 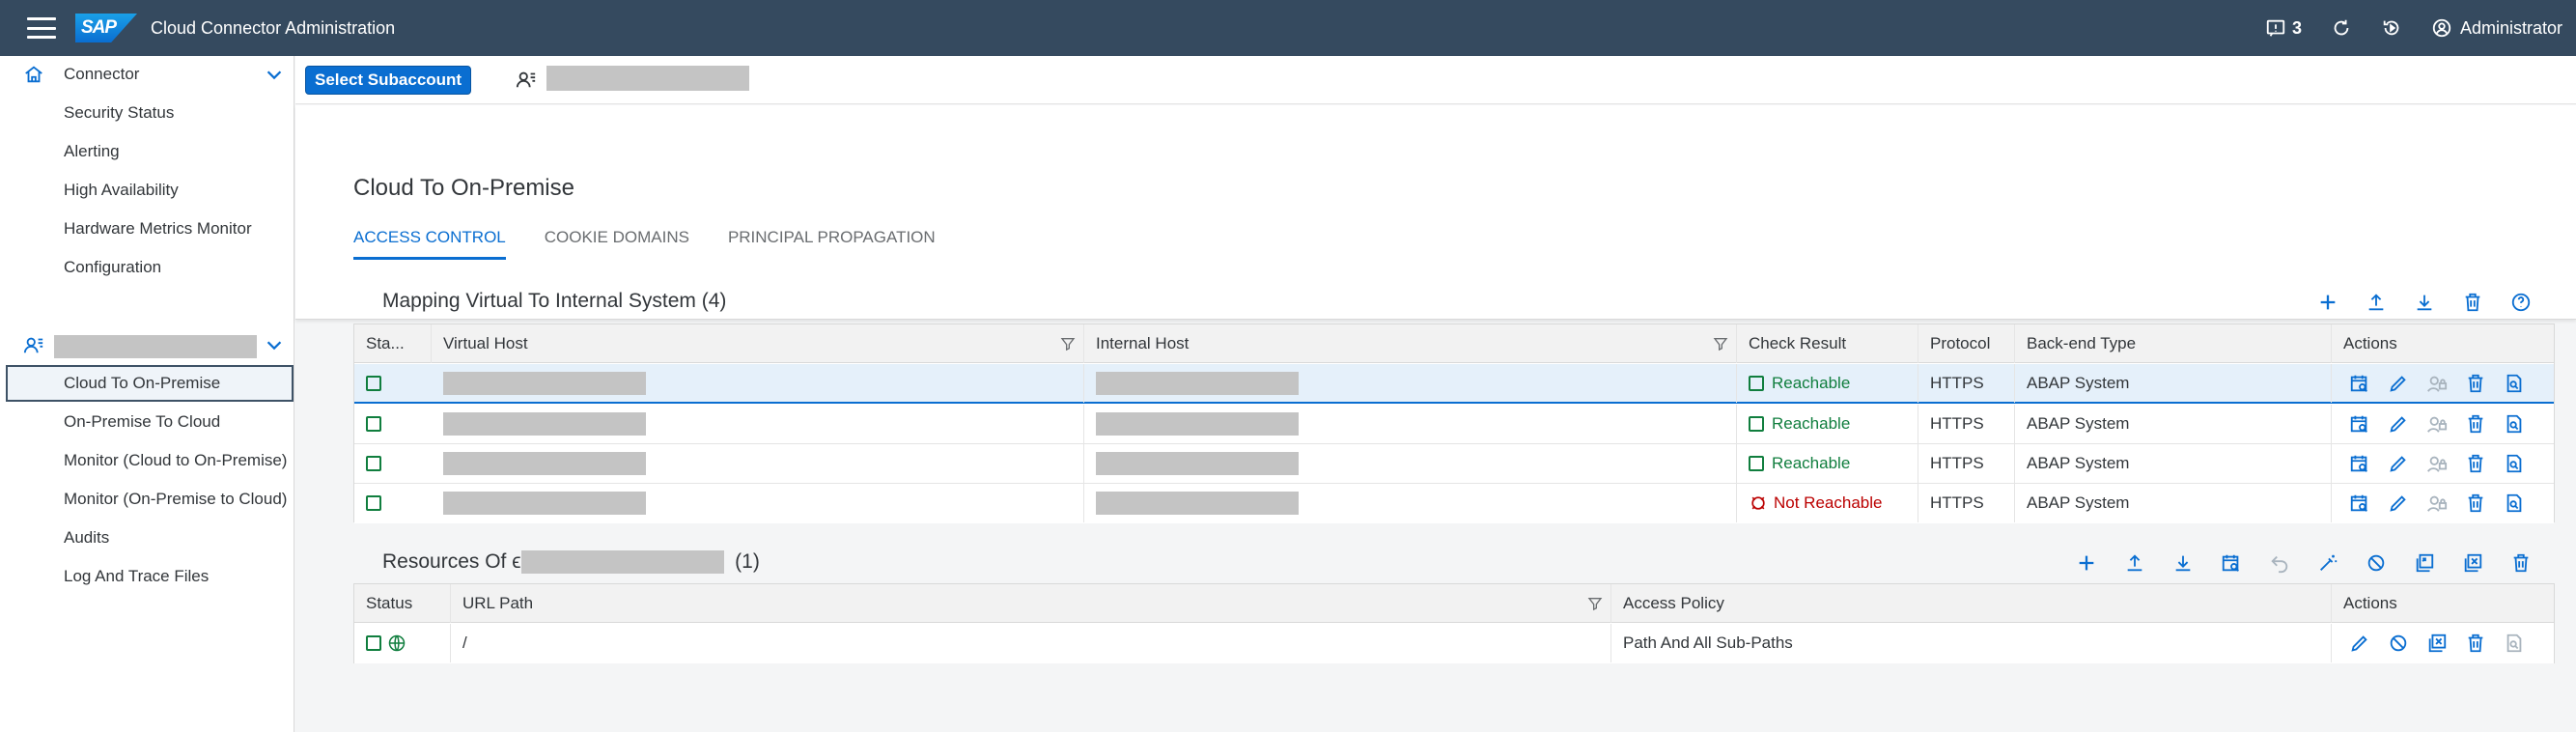 I want to click on nav-configuration: Configuration, so click(x=147, y=267).